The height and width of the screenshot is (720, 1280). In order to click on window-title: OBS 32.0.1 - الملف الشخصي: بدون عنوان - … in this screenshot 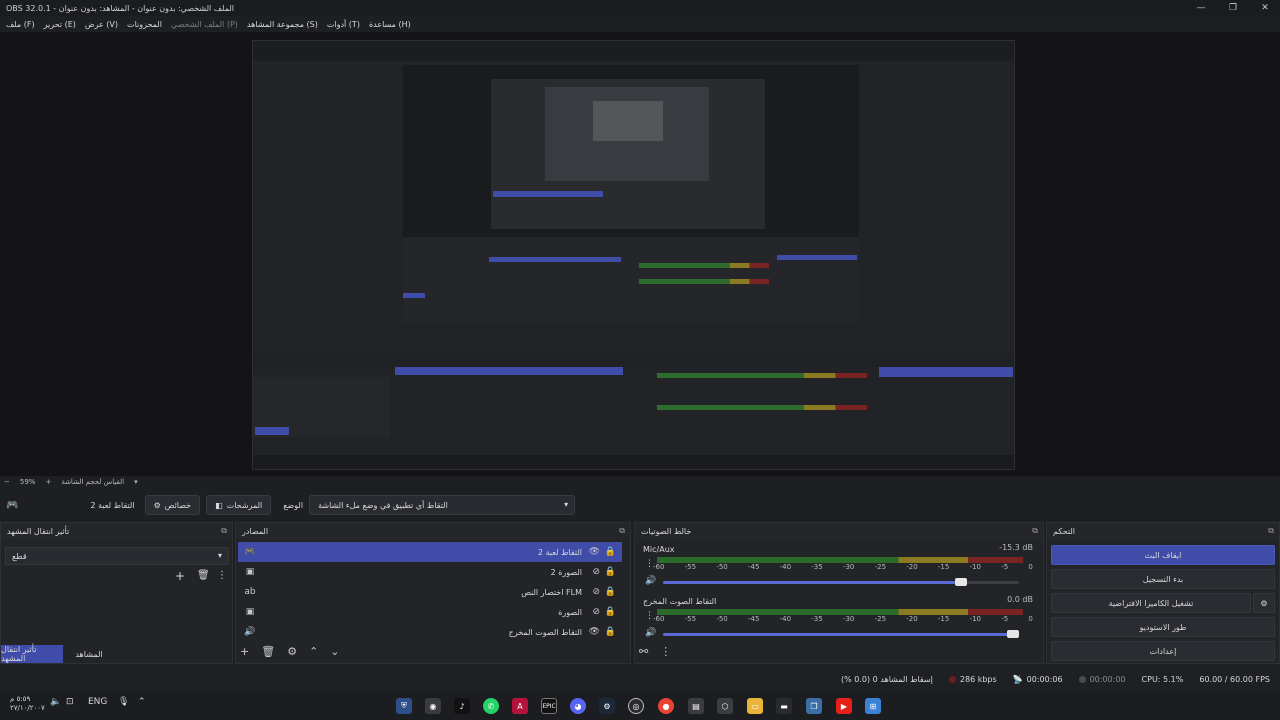, I will do `click(120, 8)`.